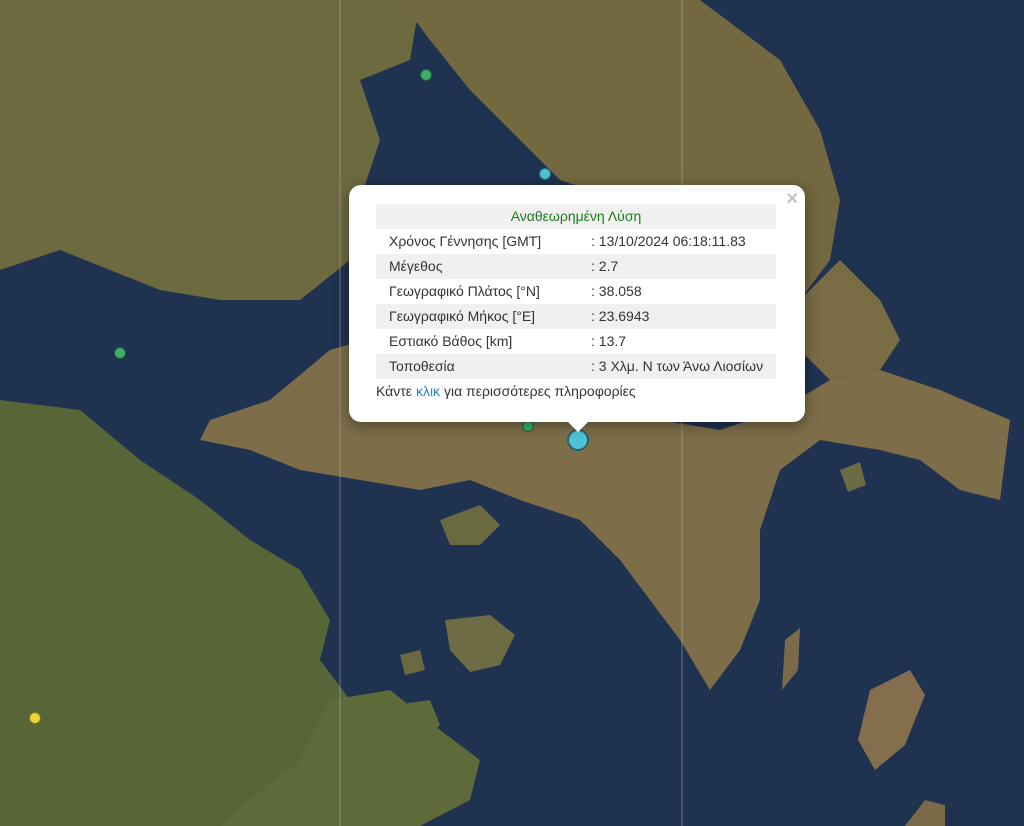  Describe the element at coordinates (464, 291) in the screenshot. I see `latitude-label: Γεωγραφικό Πλάτος [°N]` at that location.